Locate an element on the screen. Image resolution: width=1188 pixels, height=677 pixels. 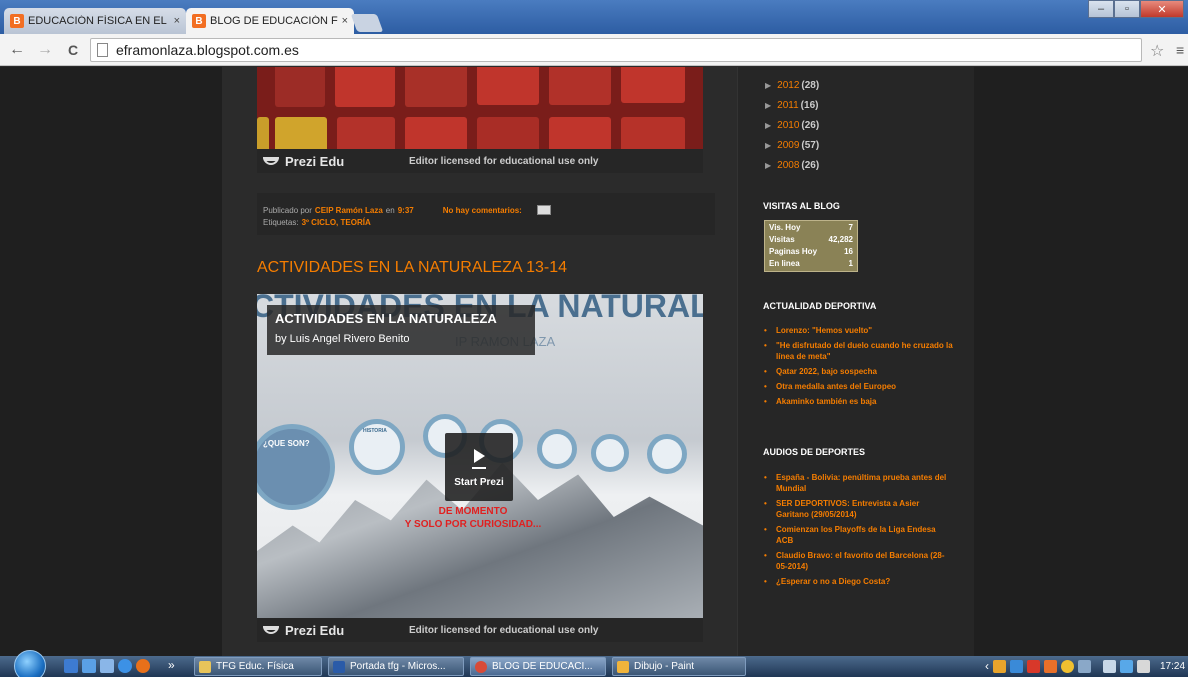
maximize-icon: ▫ is located at coordinates (1127, 9).